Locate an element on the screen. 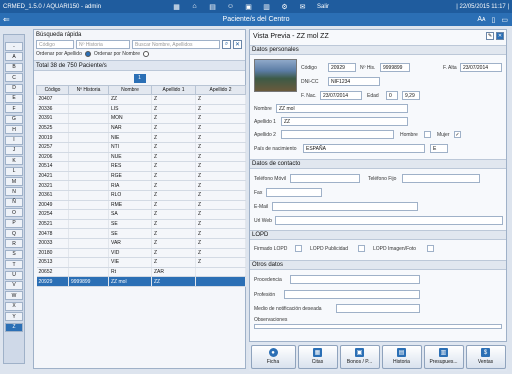  settings-icon: ⚙ is located at coordinates (284, 6).